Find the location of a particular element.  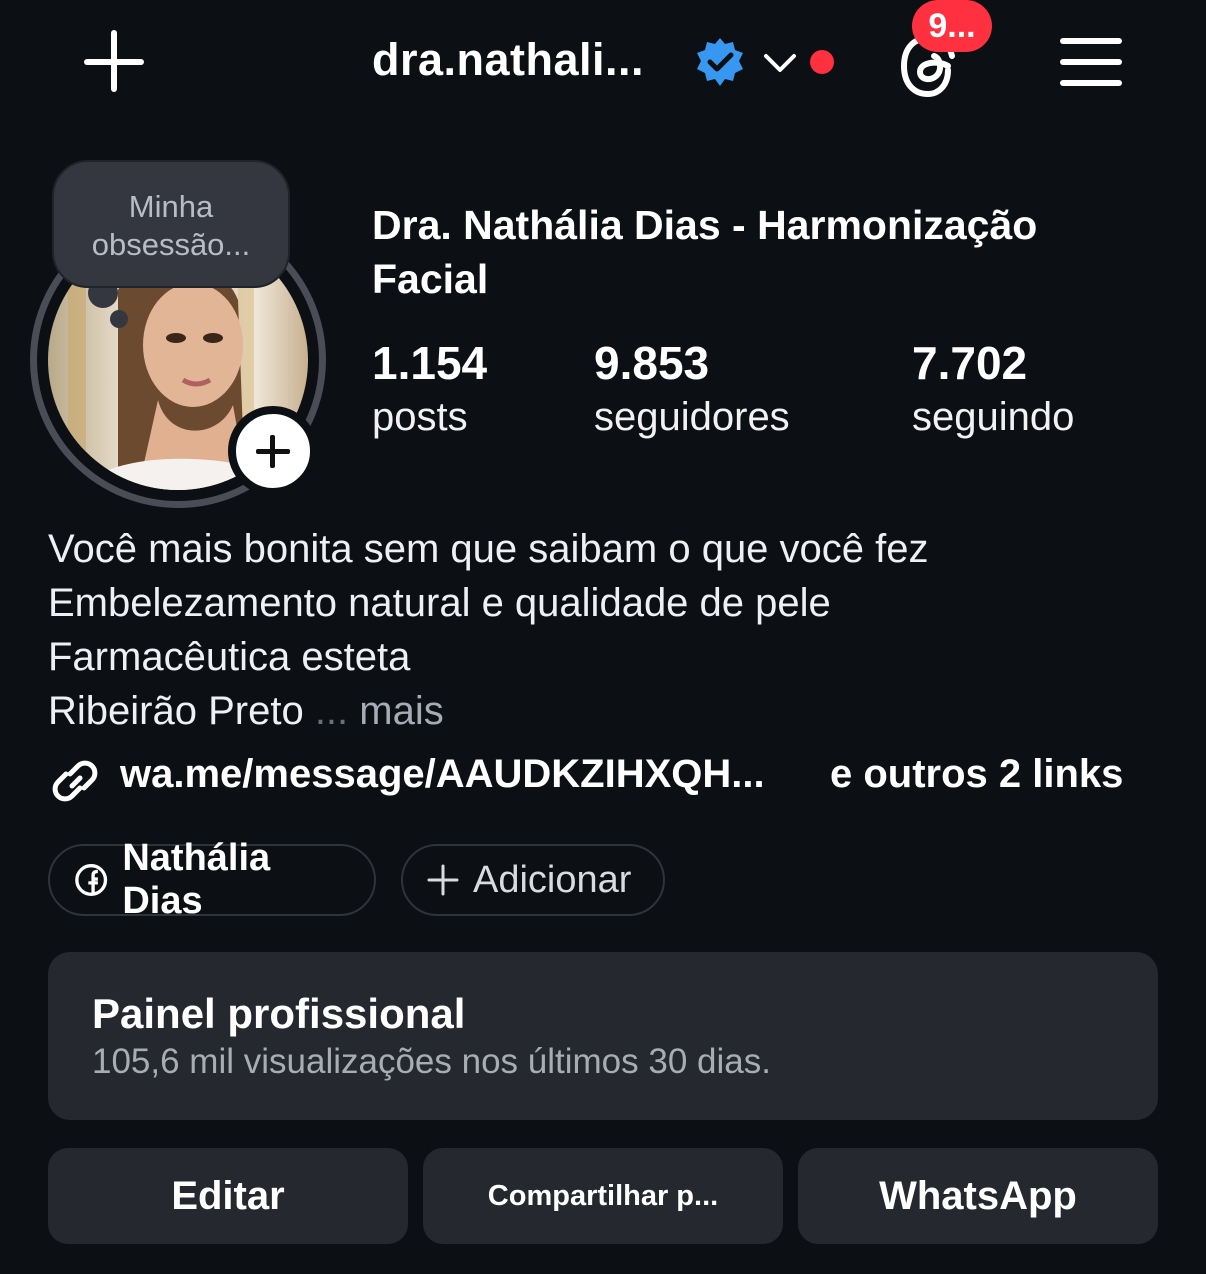

add-chip-label: Adicionar is located at coordinates (552, 879).